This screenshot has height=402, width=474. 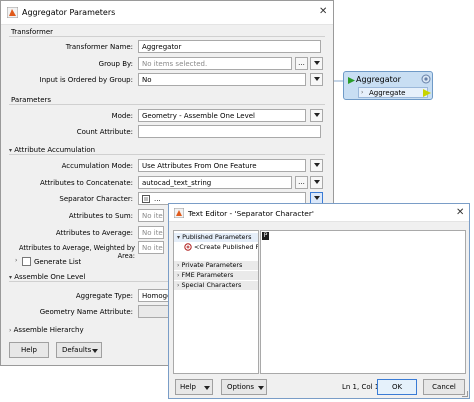 I want to click on aggregate-type-label: Aggregate Type:, so click(x=104, y=296).